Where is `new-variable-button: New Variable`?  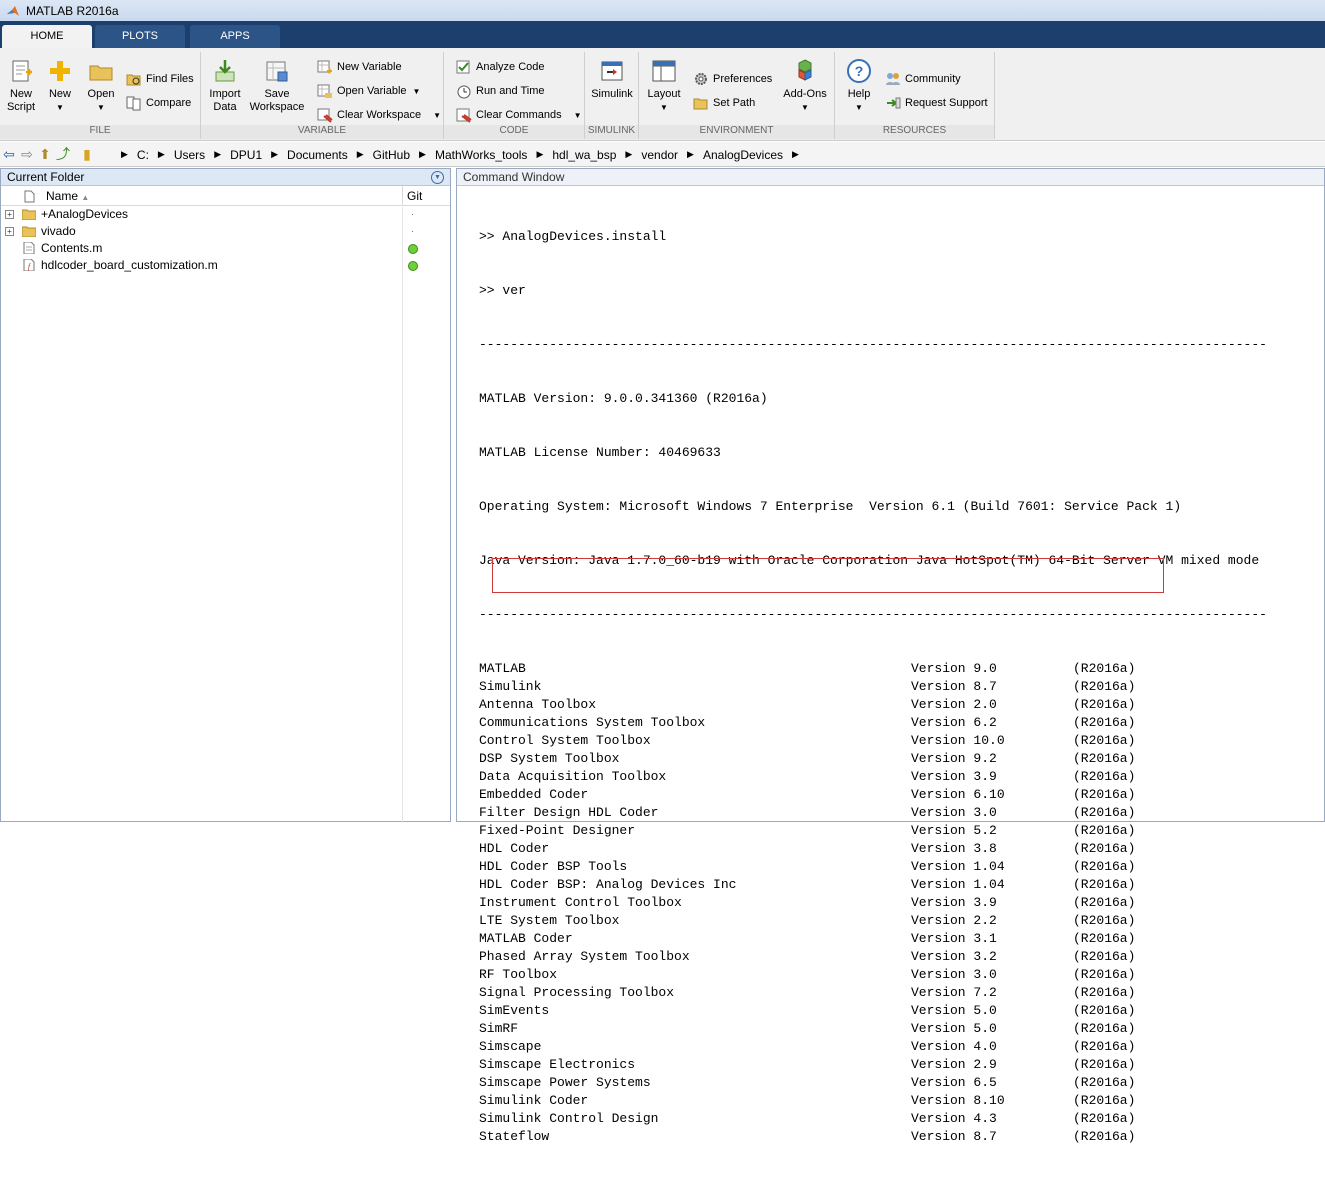 new-variable-button: New Variable is located at coordinates (359, 67).